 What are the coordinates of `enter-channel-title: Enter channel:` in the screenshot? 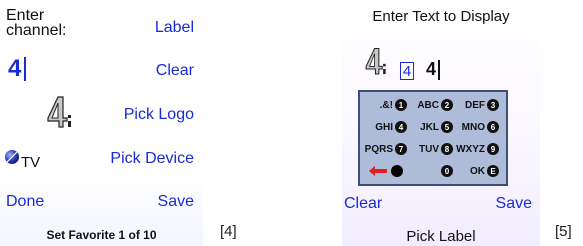 It's located at (36, 23).